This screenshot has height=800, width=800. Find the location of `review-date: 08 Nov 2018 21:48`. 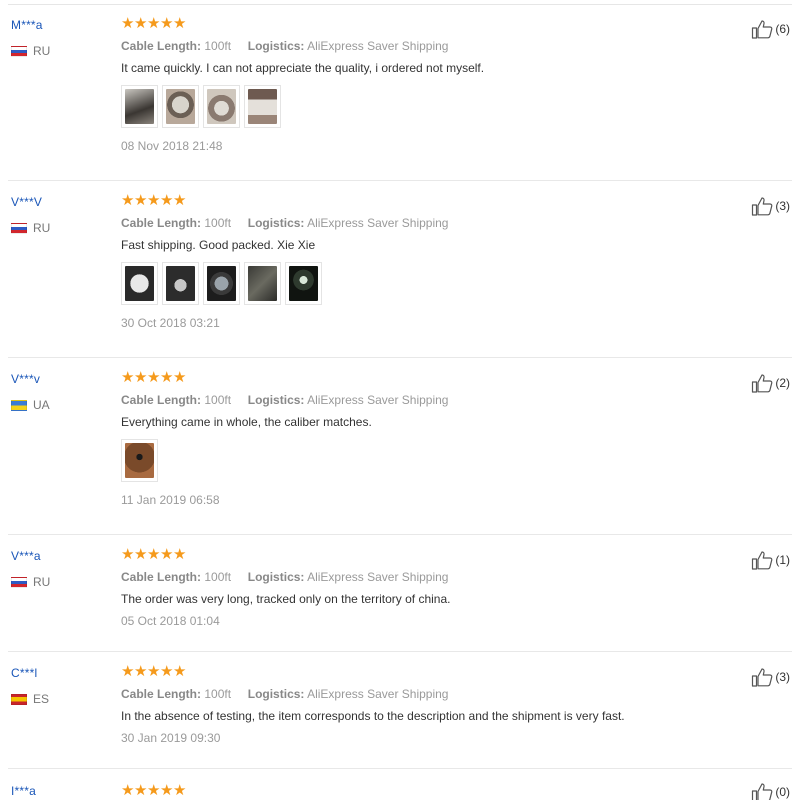

review-date: 08 Nov 2018 21:48 is located at coordinates (172, 146).